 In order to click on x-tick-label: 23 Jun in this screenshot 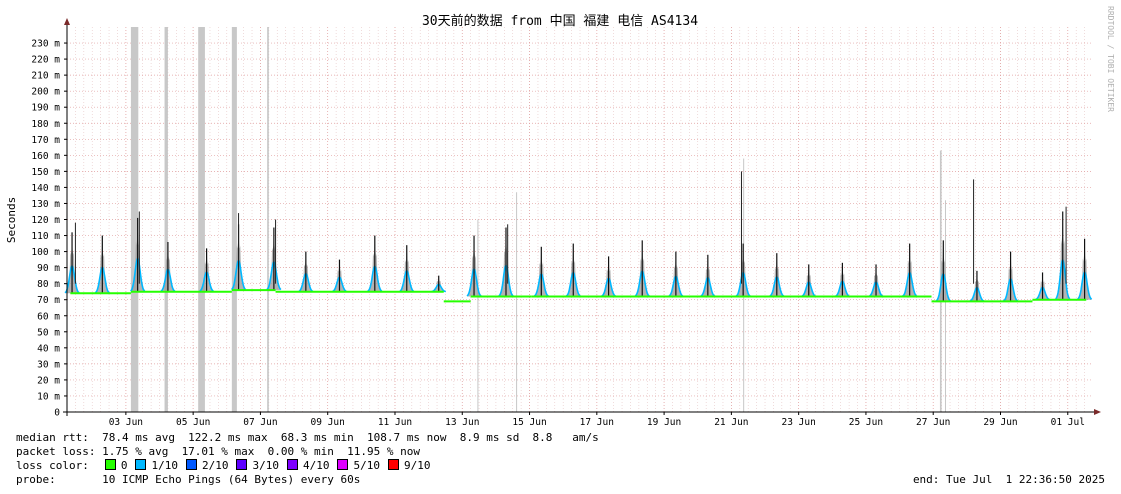, I will do `click(798, 422)`.